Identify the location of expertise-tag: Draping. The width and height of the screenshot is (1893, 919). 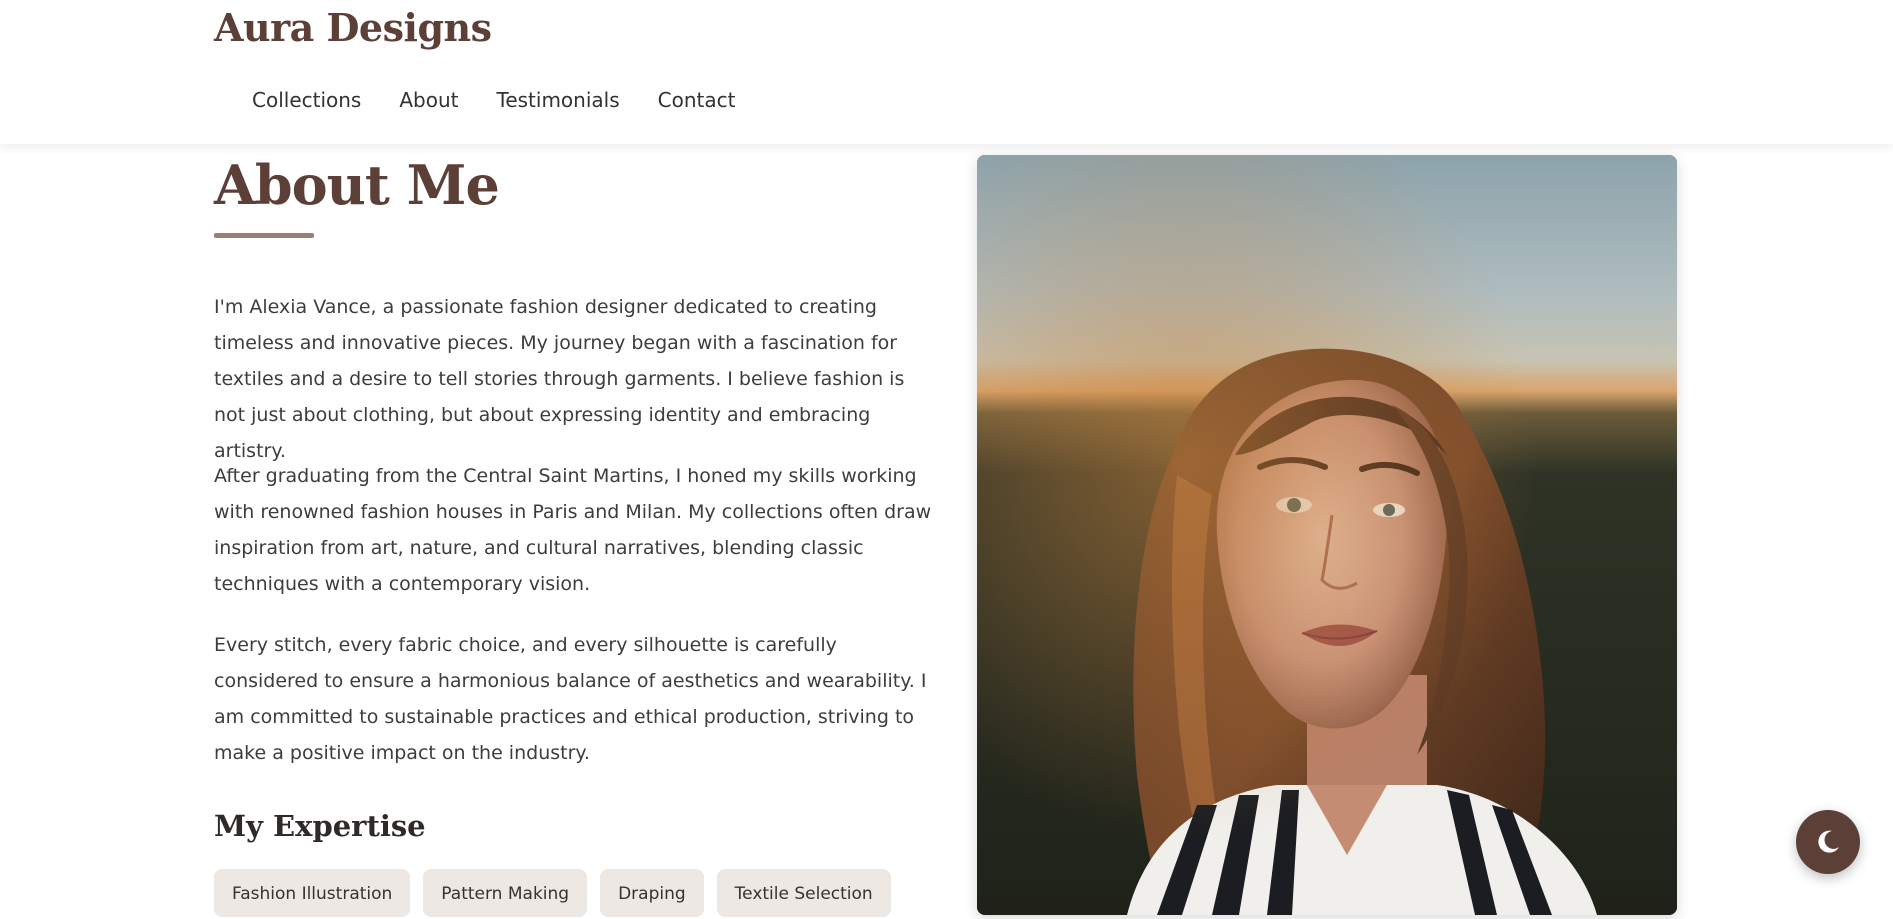
(652, 893).